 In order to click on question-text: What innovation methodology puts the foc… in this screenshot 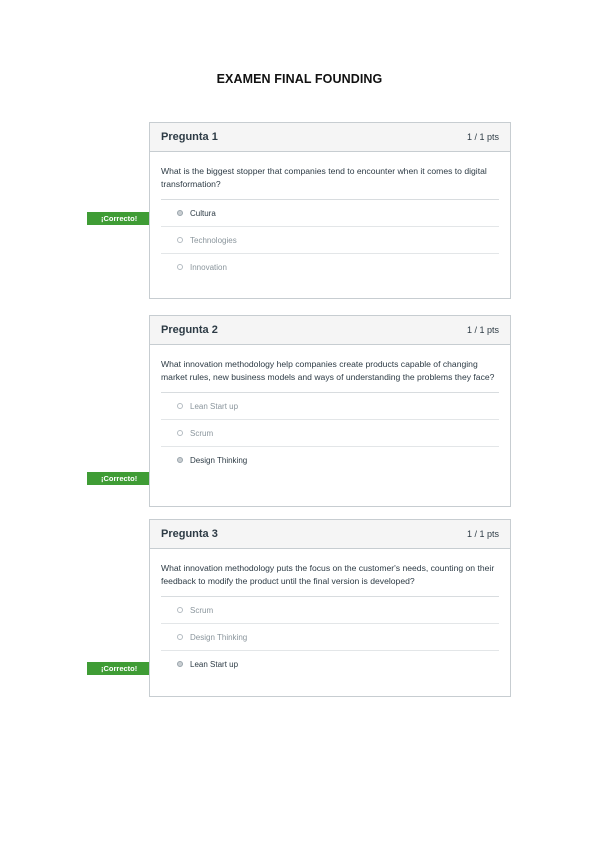, I will do `click(328, 574)`.